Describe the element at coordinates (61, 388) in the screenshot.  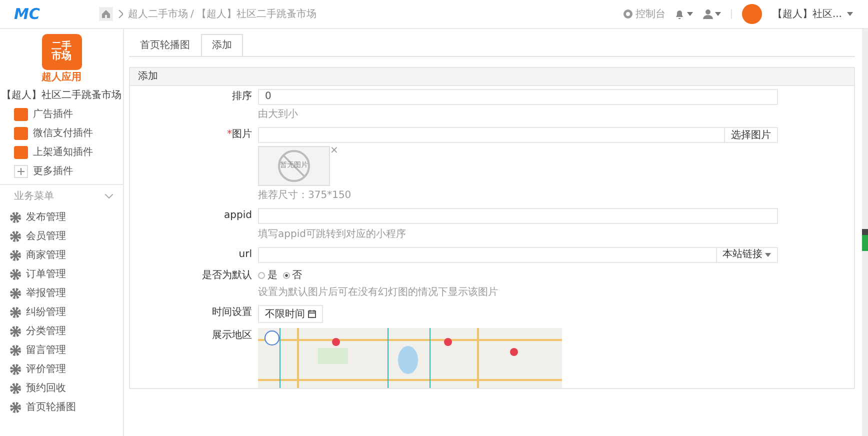
I see `sidebar-item: 预约回收` at that location.